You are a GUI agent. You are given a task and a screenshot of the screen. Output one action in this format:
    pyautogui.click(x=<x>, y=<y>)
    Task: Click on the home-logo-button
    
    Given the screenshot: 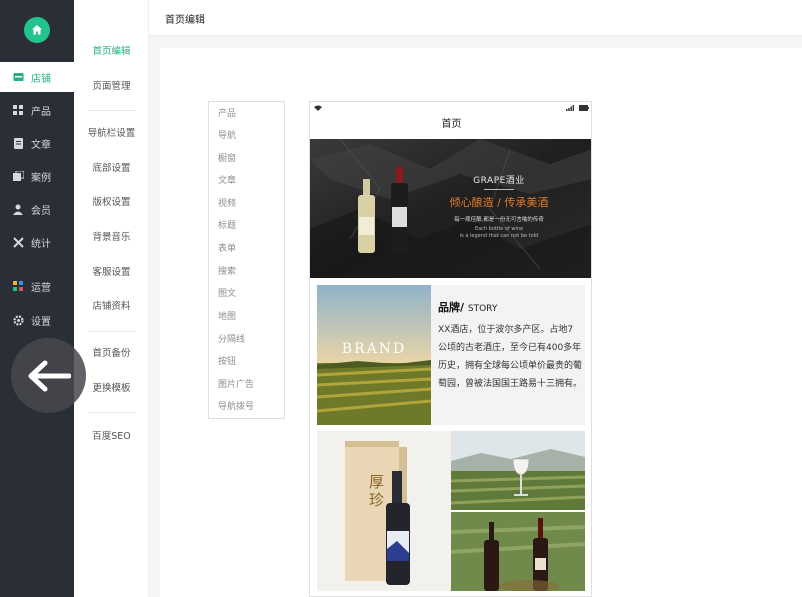 What is the action you would take?
    pyautogui.click(x=37, y=30)
    